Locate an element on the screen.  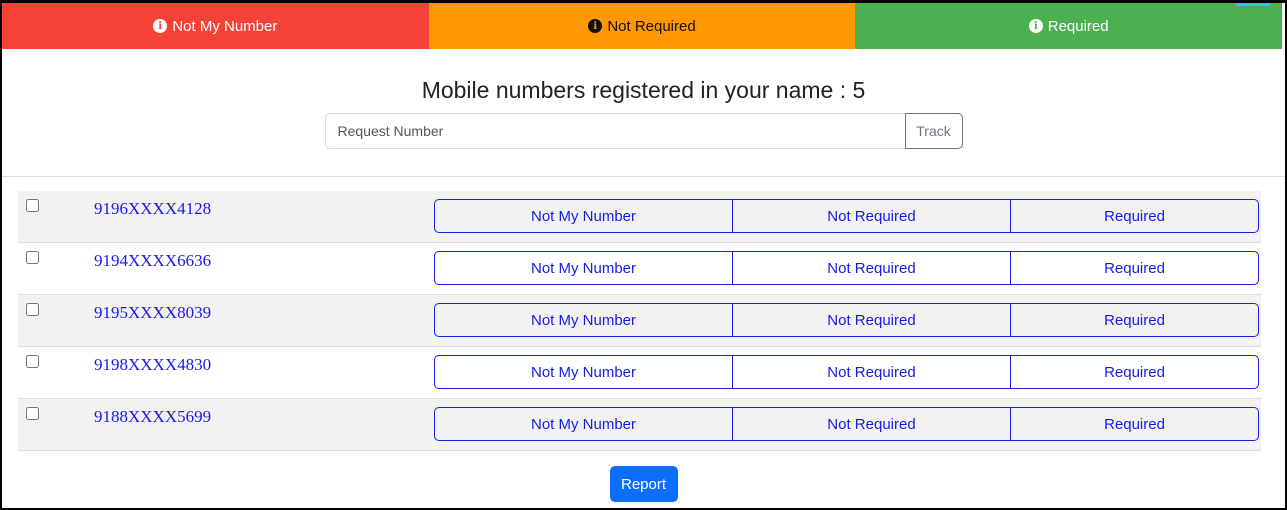
footer: Report is located at coordinates (643, 484).